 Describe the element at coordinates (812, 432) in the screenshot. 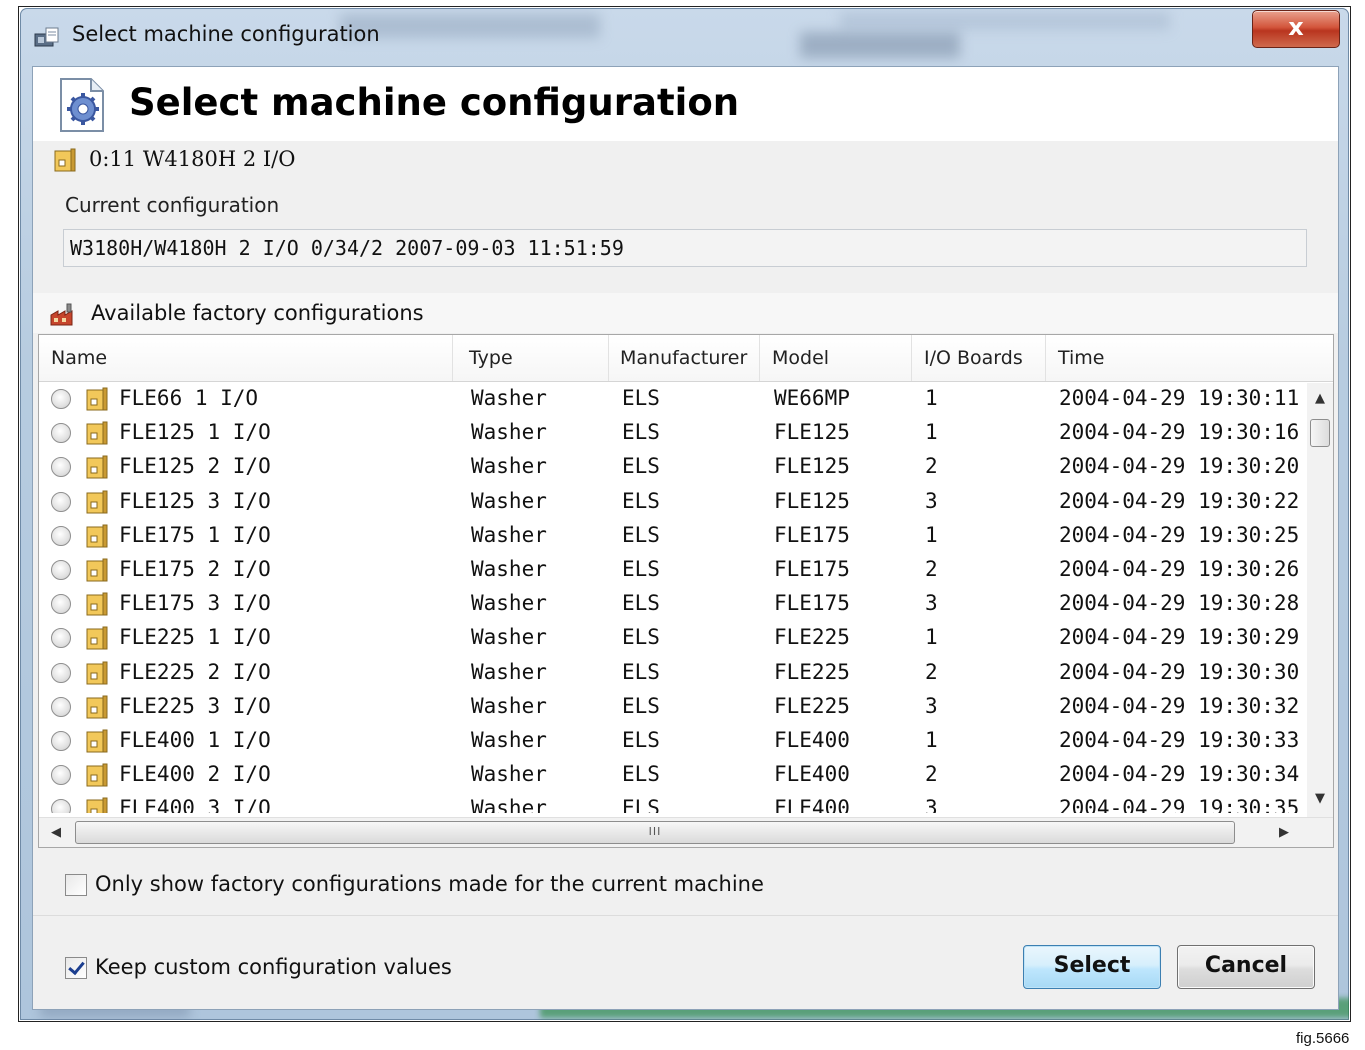

I see `cell-model: FLE125` at that location.